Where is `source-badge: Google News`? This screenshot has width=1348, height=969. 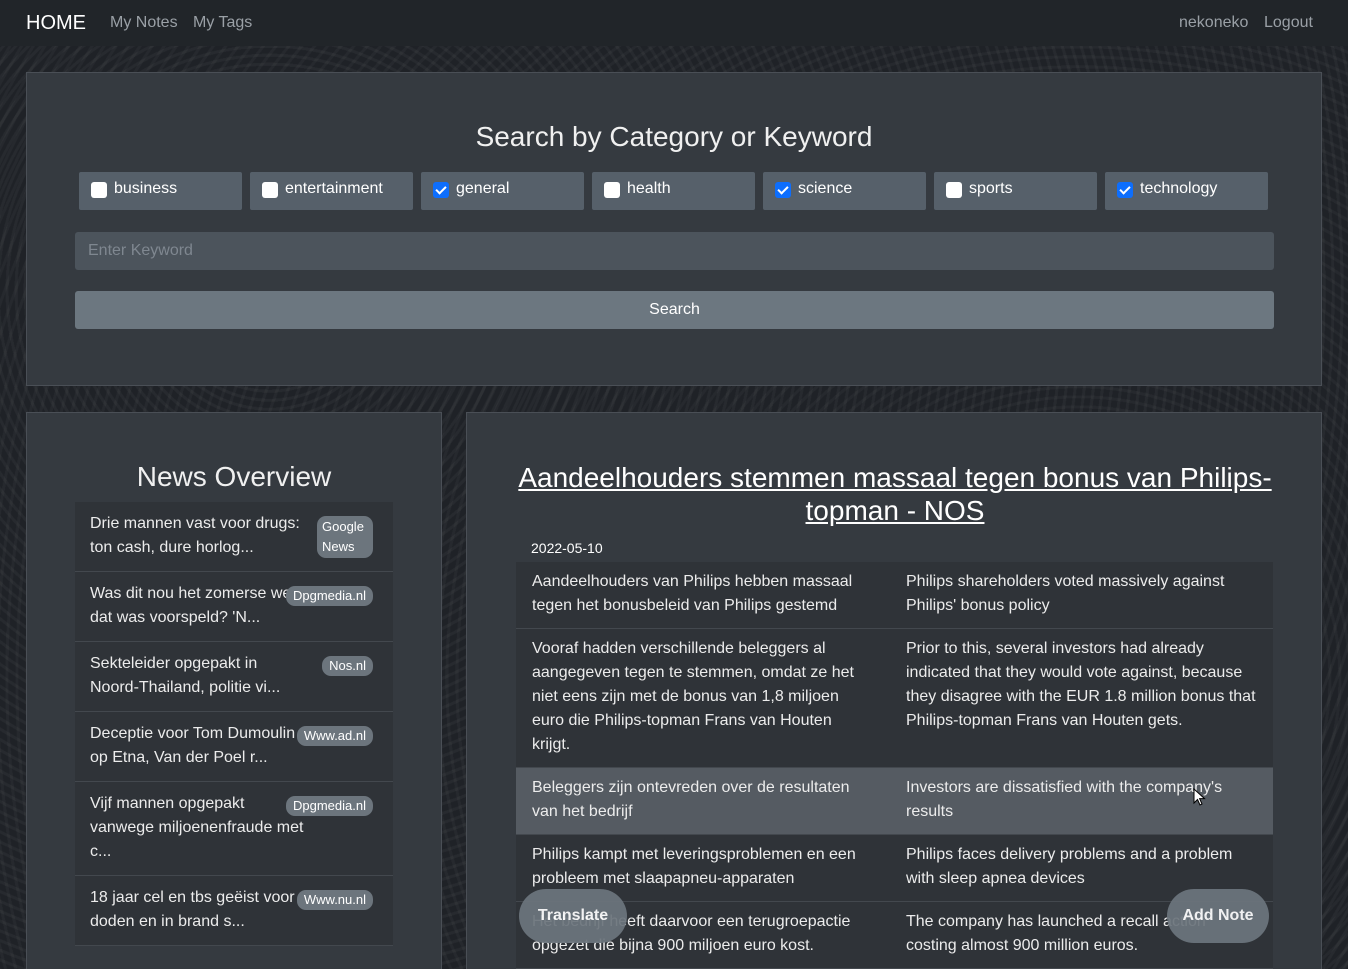 source-badge: Google News is located at coordinates (345, 537).